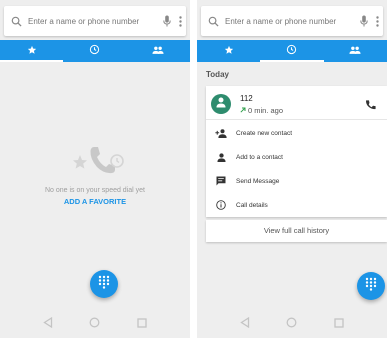  I want to click on section-header: Today, so click(217, 74).